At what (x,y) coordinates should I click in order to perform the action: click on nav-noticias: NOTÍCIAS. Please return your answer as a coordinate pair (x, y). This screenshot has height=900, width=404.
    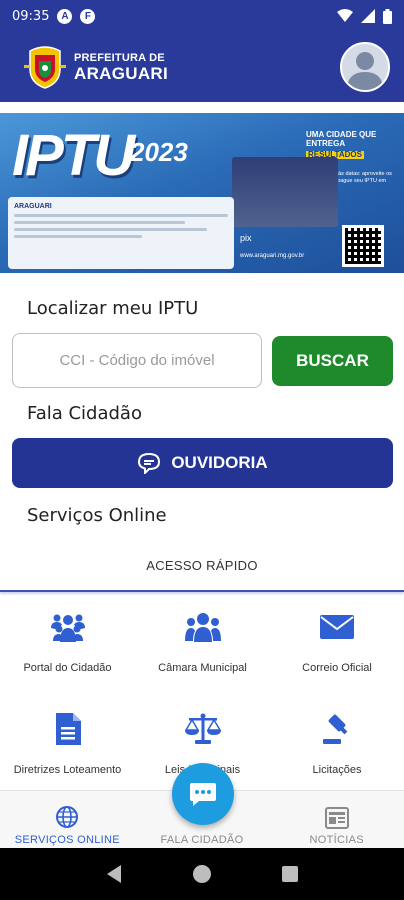
    Looking at the image, I should click on (336, 819).